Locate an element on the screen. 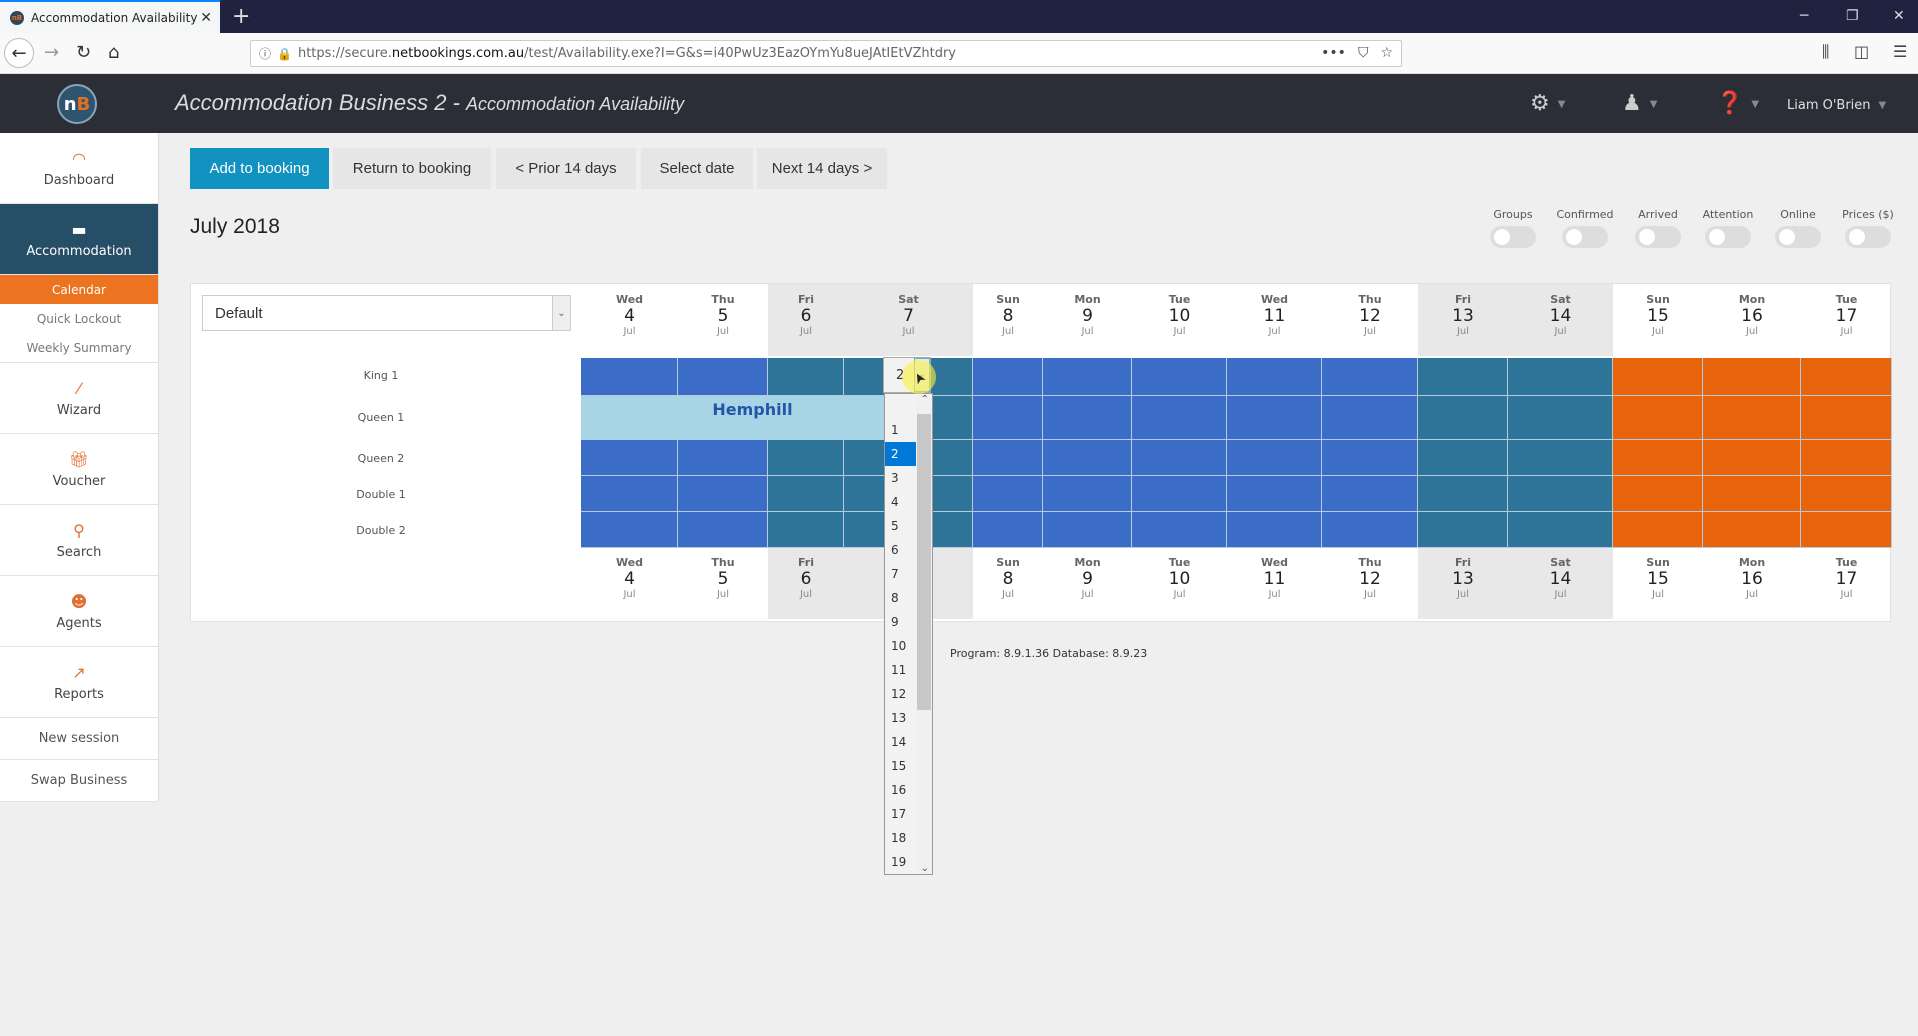 Image resolution: width=1918 pixels, height=1036 pixels. browser-tab: nB Accommodation Availability ✕ is located at coordinates (110, 16).